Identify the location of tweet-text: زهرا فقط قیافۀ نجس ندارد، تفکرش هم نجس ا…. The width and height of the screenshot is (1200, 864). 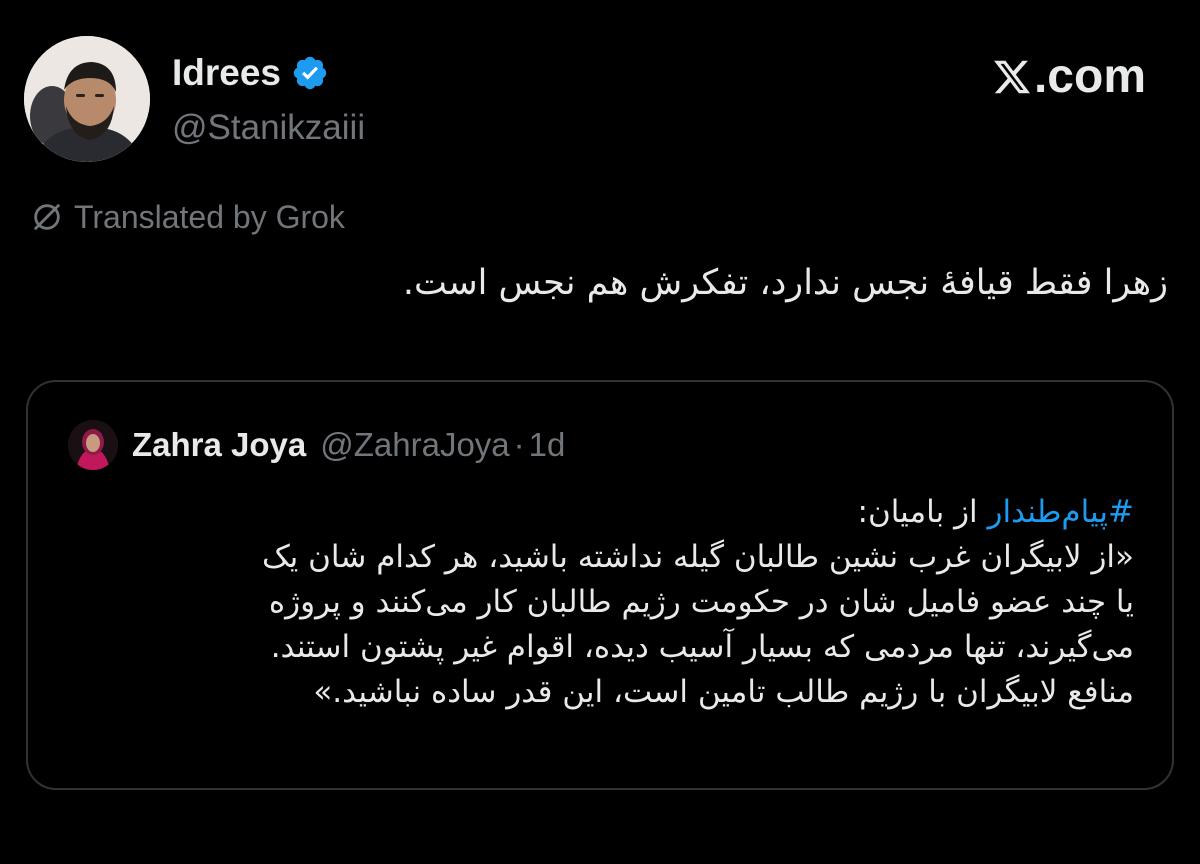
(785, 283).